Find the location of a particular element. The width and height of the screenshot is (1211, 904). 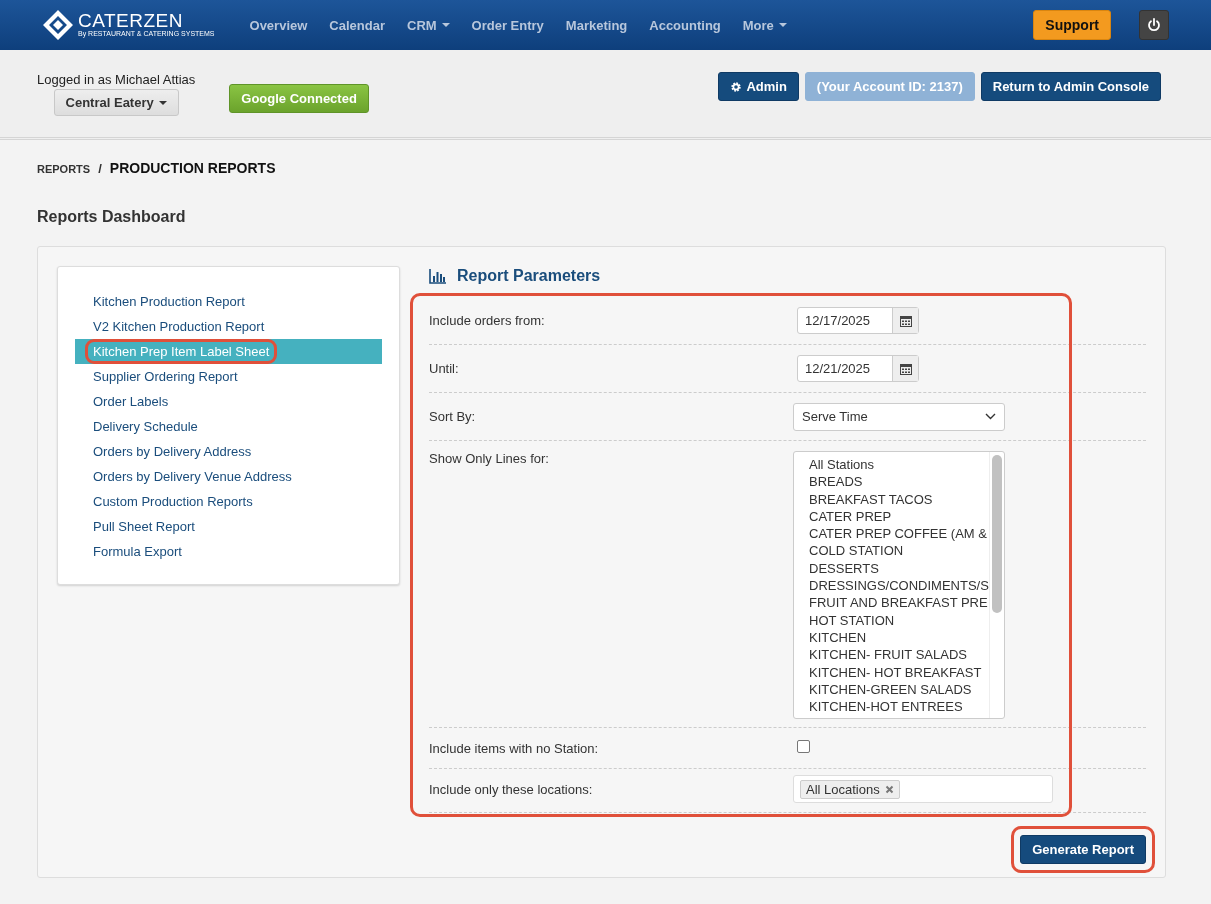

list-option: DESSERTS is located at coordinates (899, 568).